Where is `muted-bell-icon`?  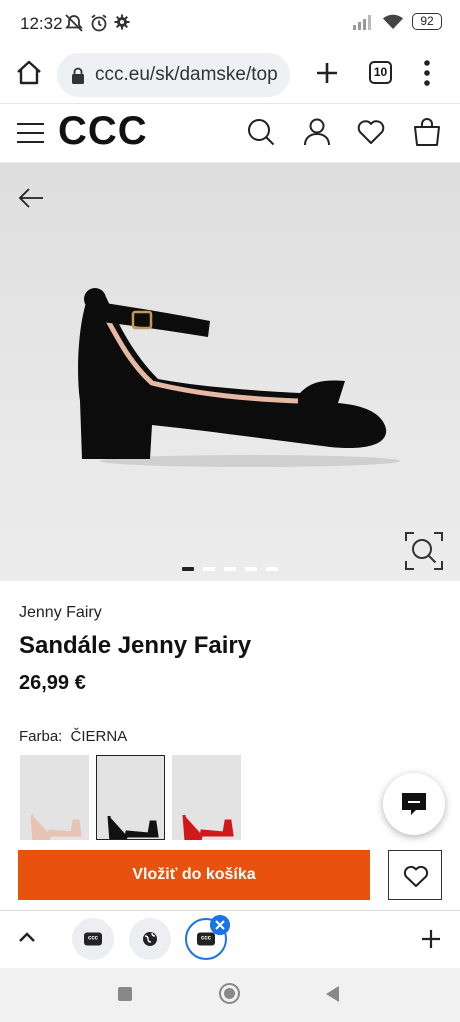 muted-bell-icon is located at coordinates (74, 23).